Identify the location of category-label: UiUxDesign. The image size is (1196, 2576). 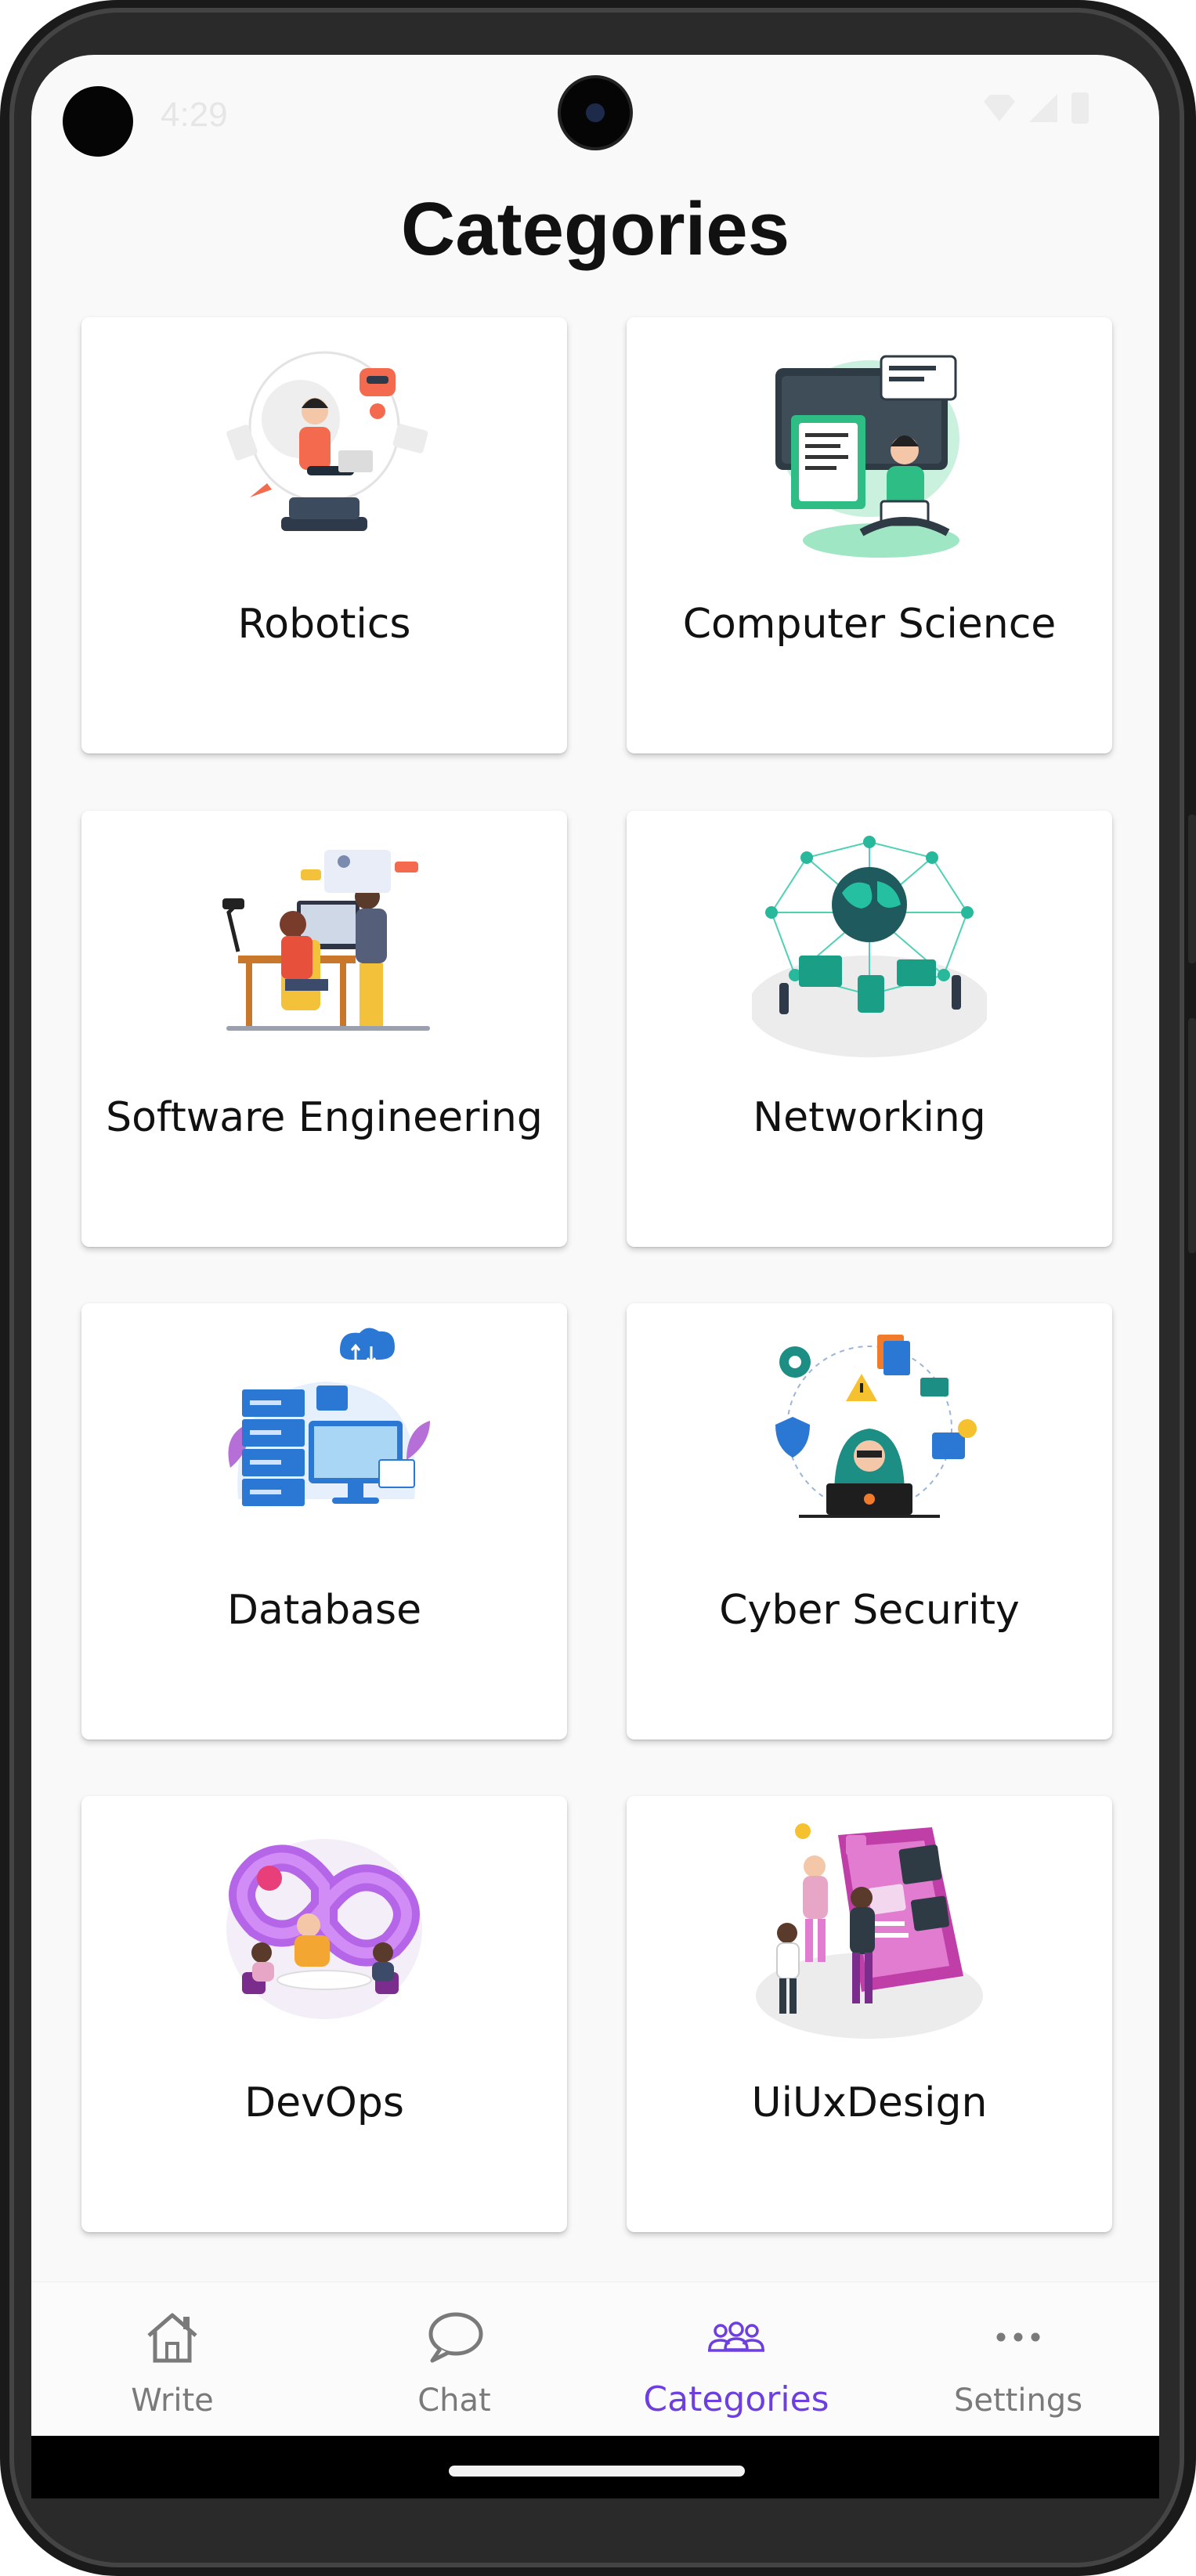
(869, 2102).